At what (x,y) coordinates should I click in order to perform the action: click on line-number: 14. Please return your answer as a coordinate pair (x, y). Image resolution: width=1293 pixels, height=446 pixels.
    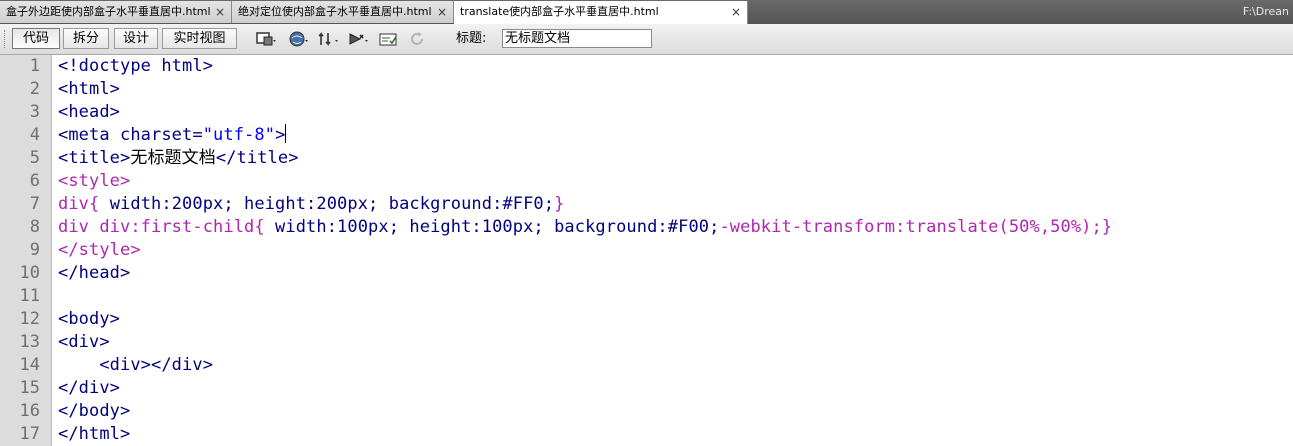
    Looking at the image, I should click on (29, 365).